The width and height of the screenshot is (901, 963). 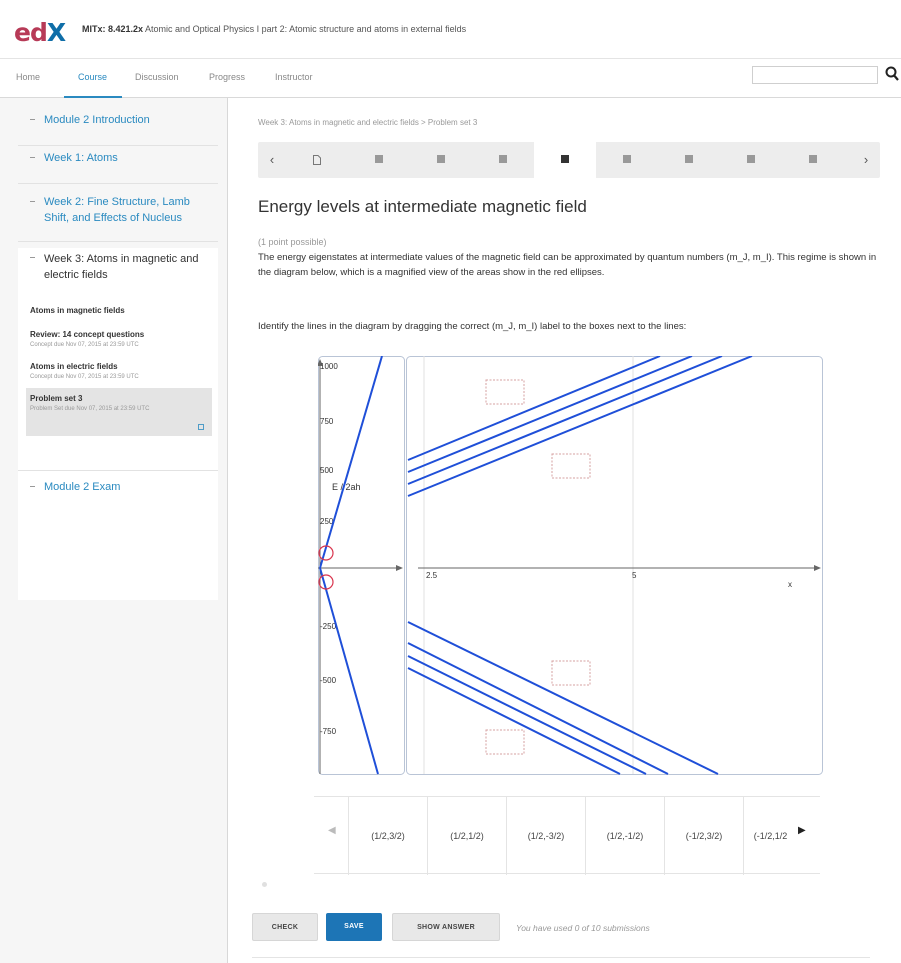 What do you see at coordinates (545, 836) in the screenshot?
I see `draggable-label: (1/2,-3/2)` at bounding box center [545, 836].